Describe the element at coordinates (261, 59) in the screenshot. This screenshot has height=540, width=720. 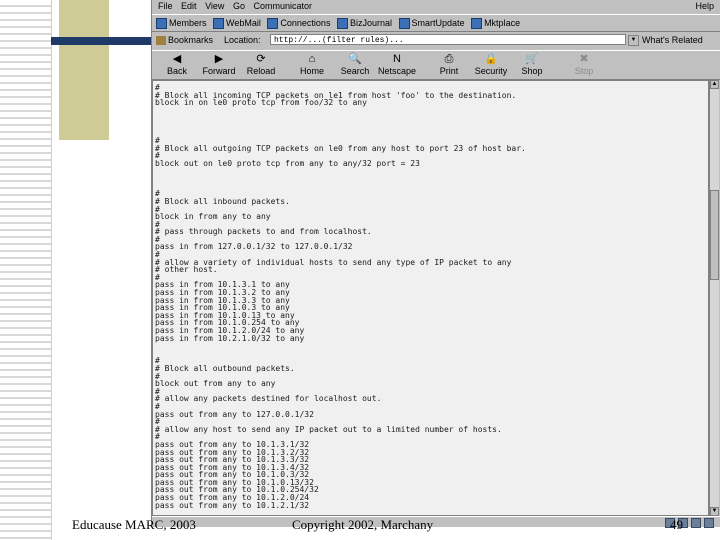
I see `reload-icon: ⟳` at that location.